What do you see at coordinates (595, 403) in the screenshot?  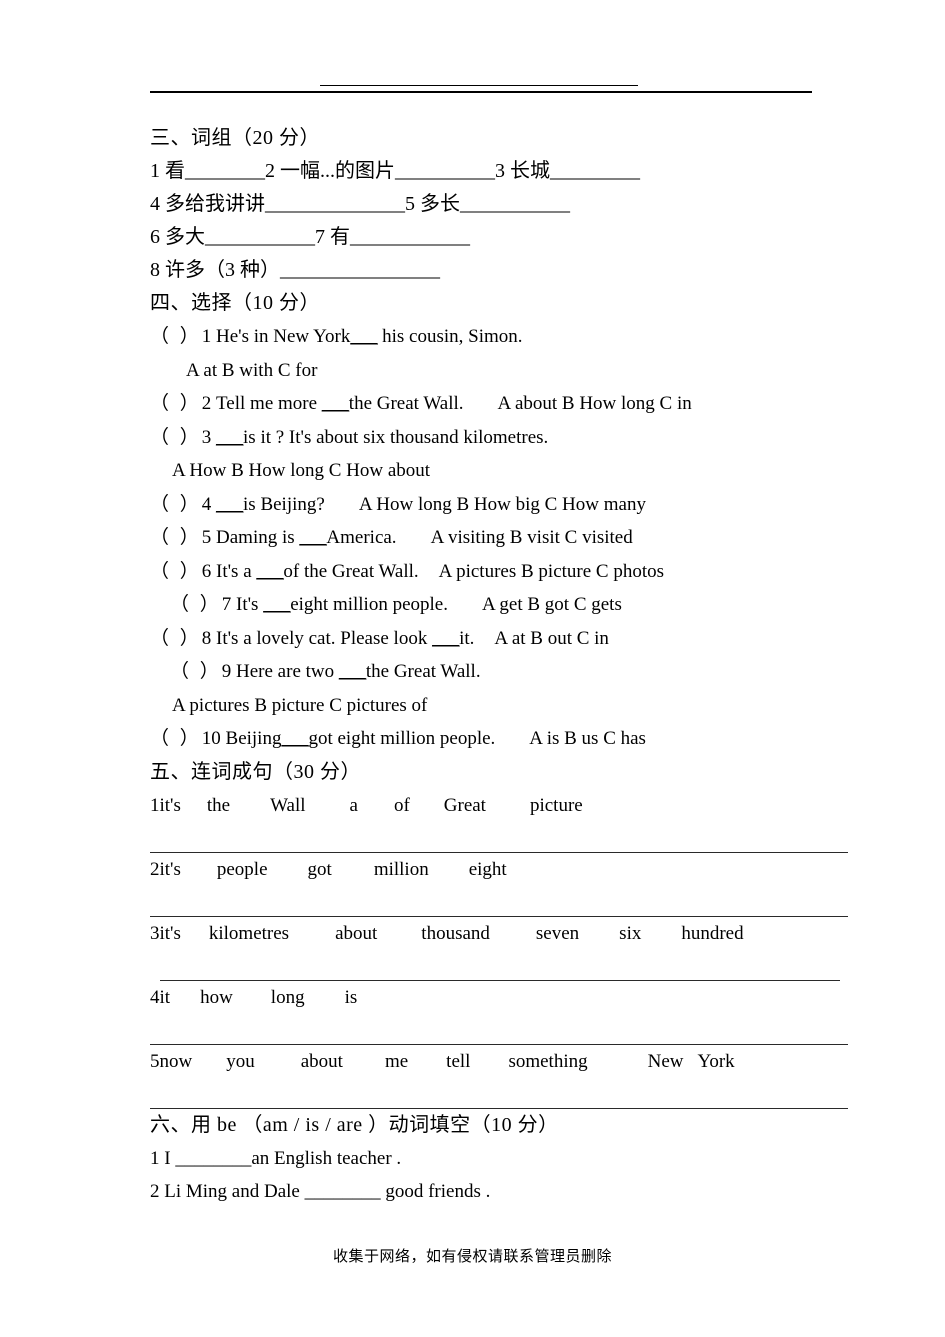 I see `choice-options-2: A about B How long C in` at bounding box center [595, 403].